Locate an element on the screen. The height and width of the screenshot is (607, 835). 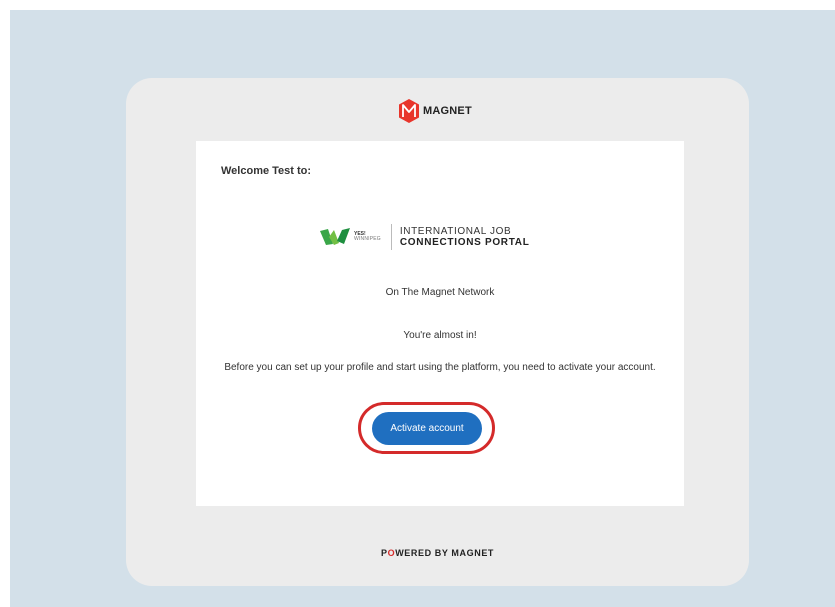
yes-winnipeg-logo-icon is located at coordinates (335, 236).